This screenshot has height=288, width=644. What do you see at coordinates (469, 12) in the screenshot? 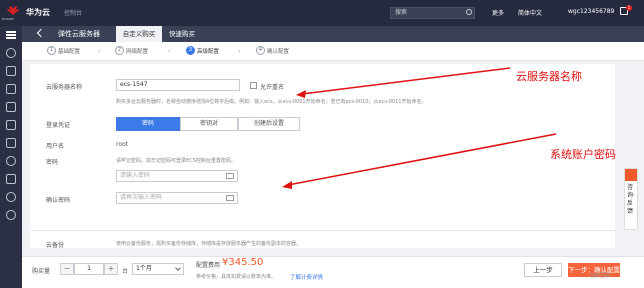
I see `search-icon` at bounding box center [469, 12].